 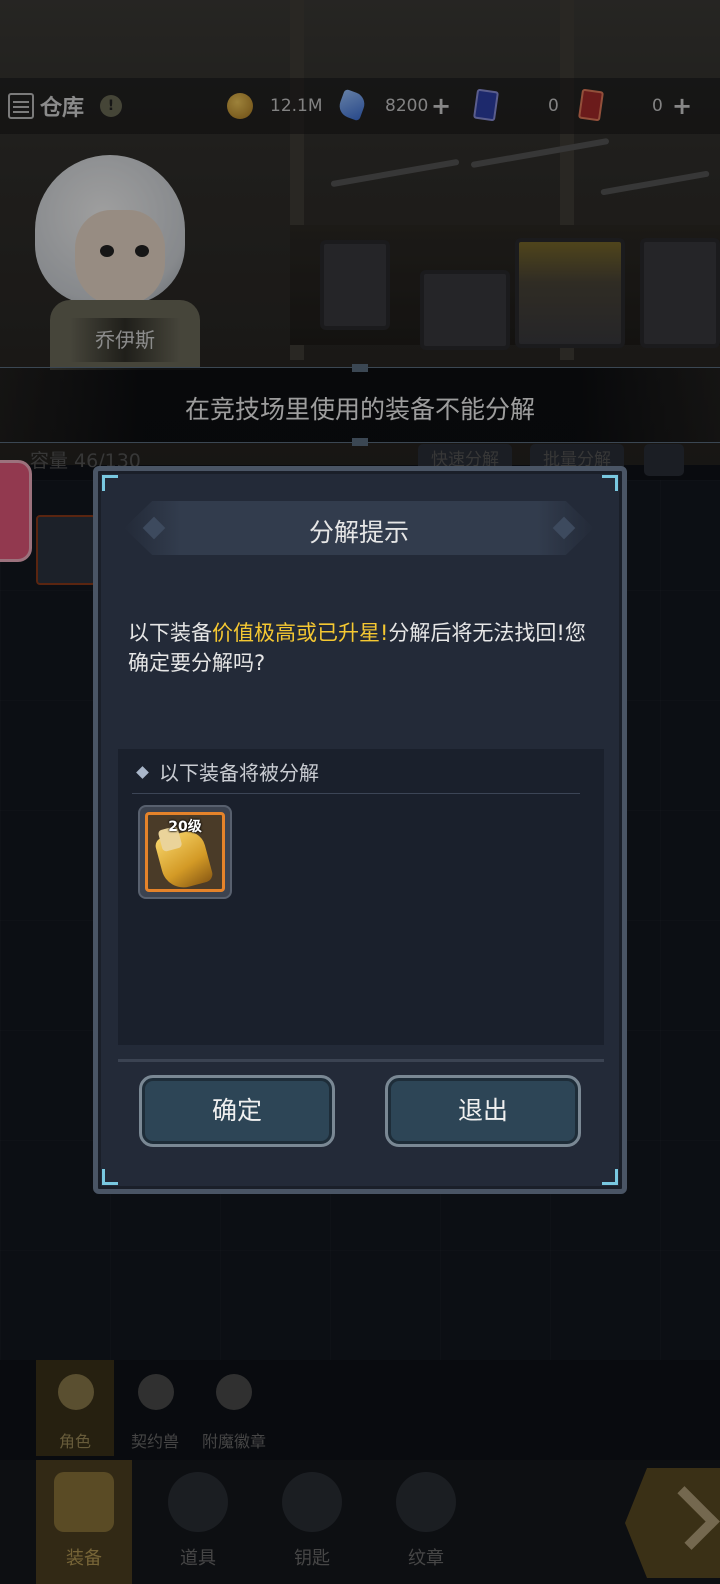 I want to click on bullet-diamond-icon, so click(x=142, y=772).